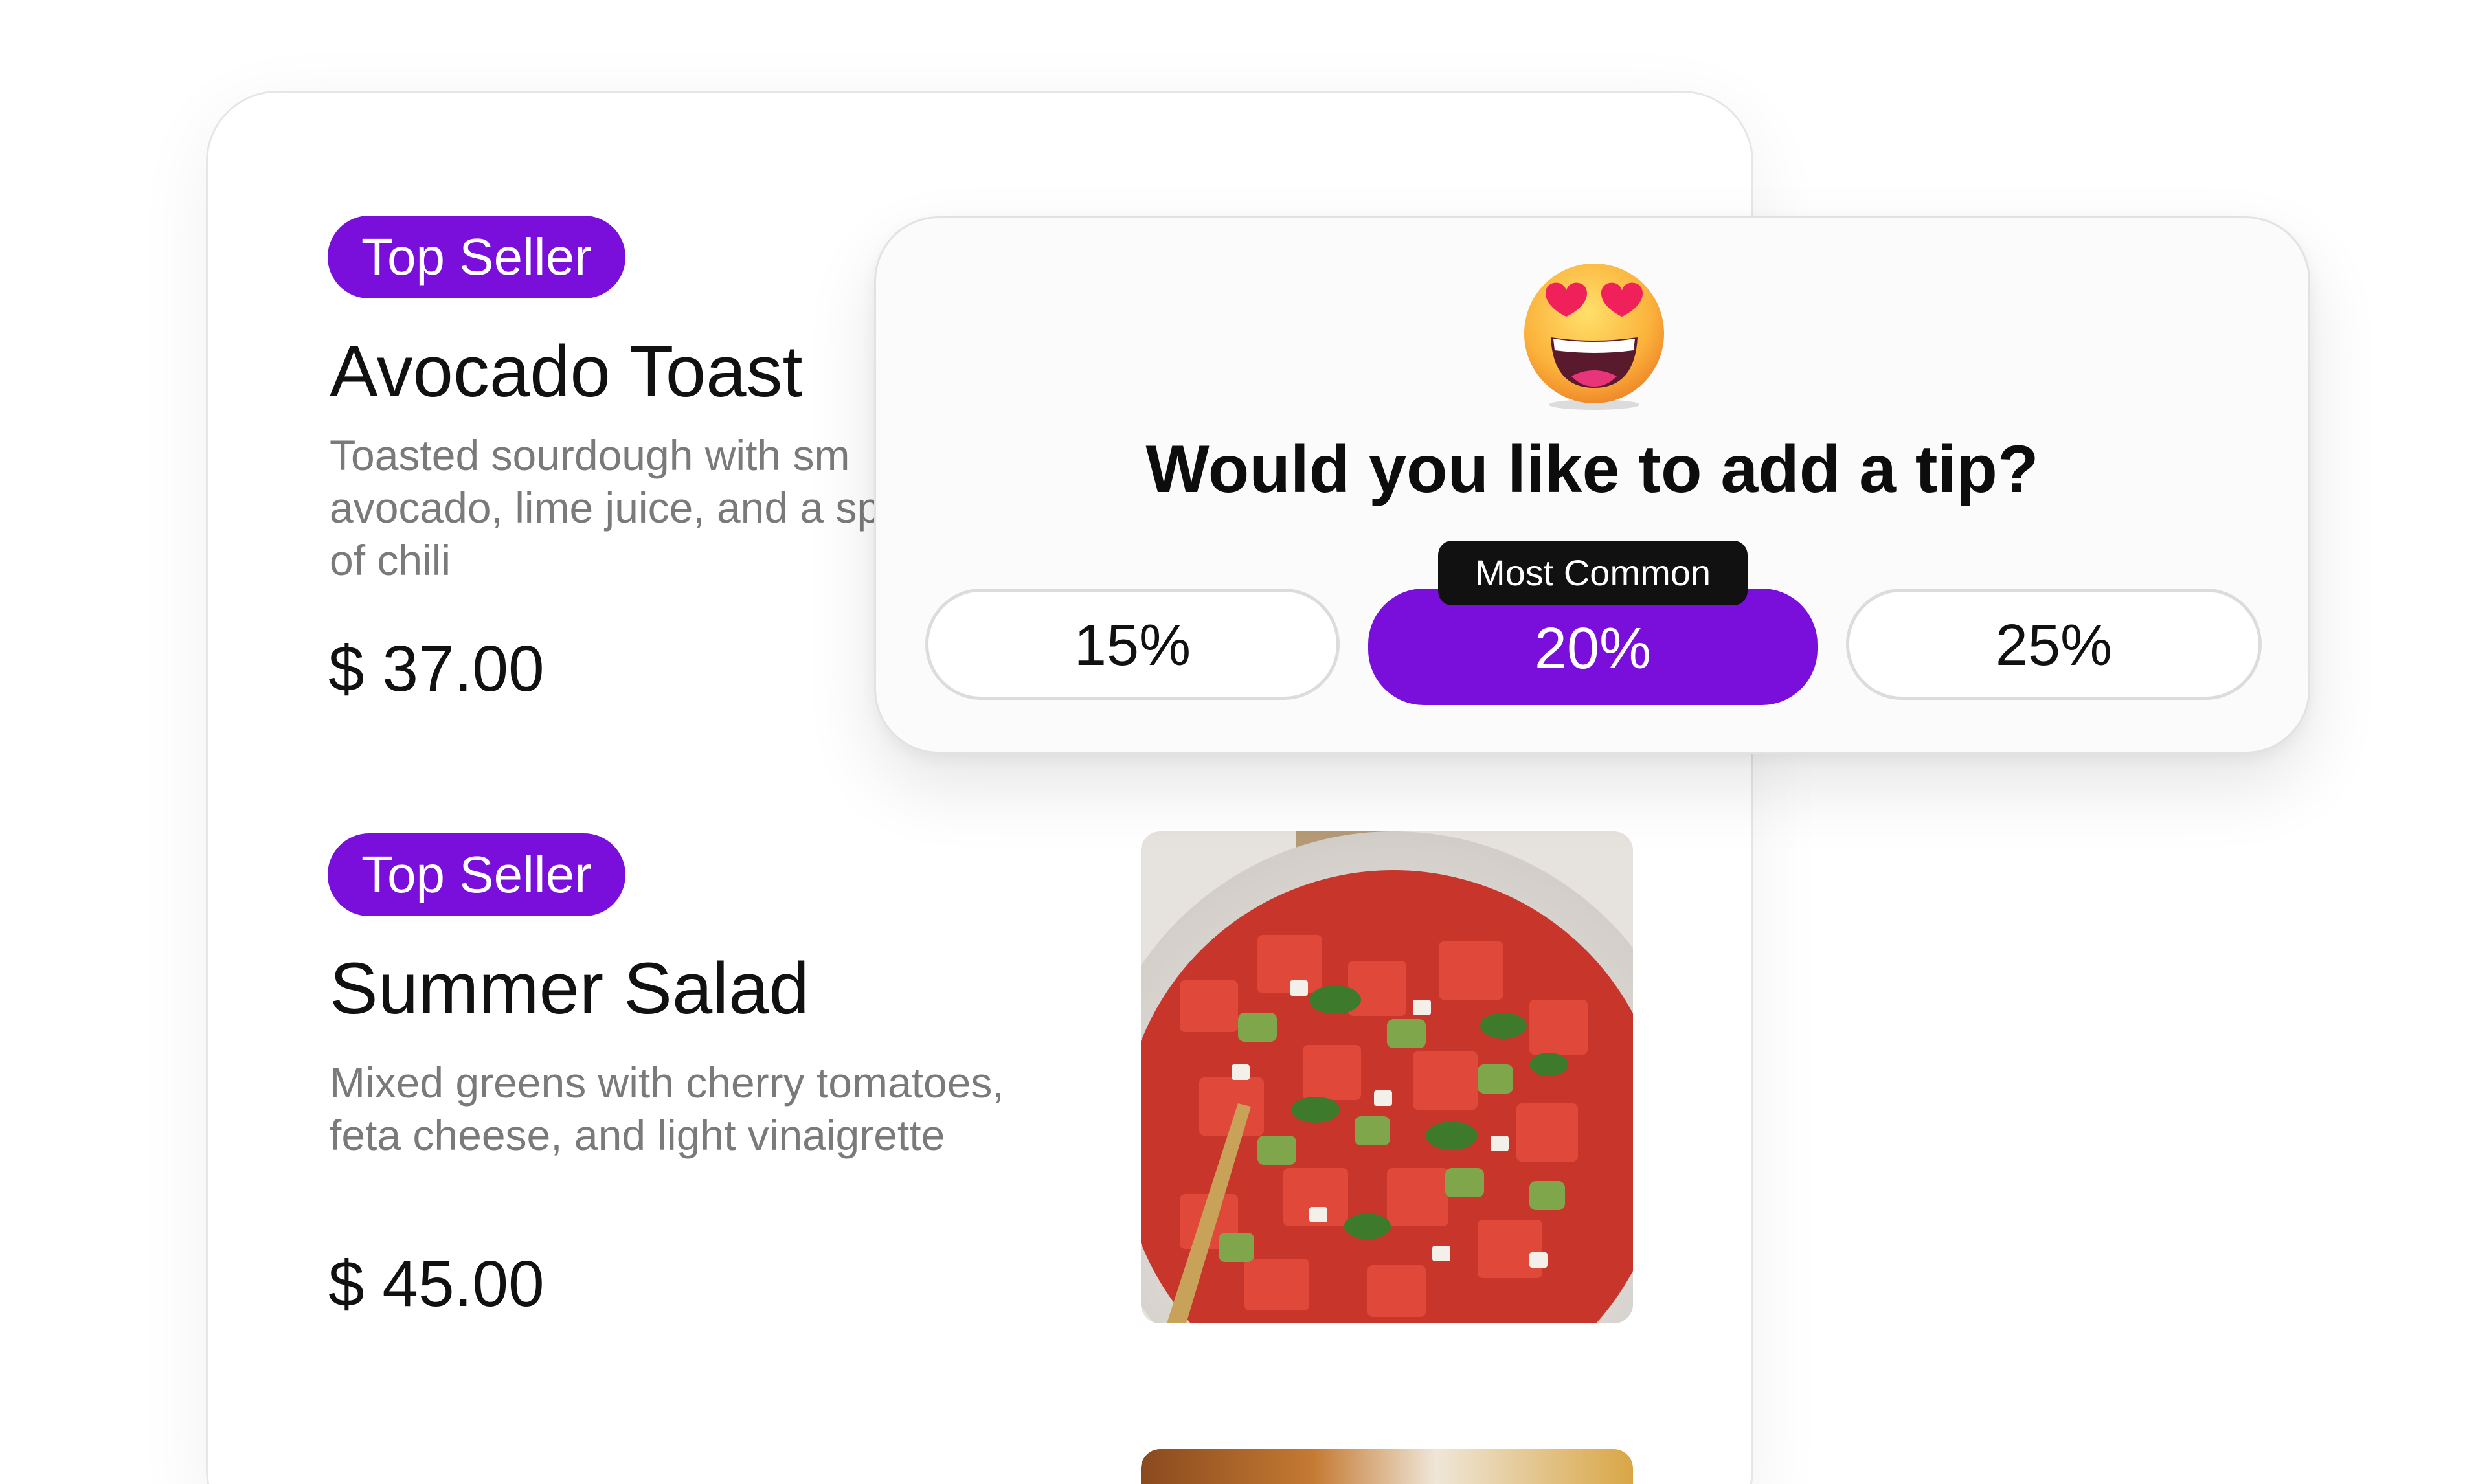 Image resolution: width=2476 pixels, height=1484 pixels. What do you see at coordinates (1132, 644) in the screenshot?
I see `tip-option-15: 15%` at bounding box center [1132, 644].